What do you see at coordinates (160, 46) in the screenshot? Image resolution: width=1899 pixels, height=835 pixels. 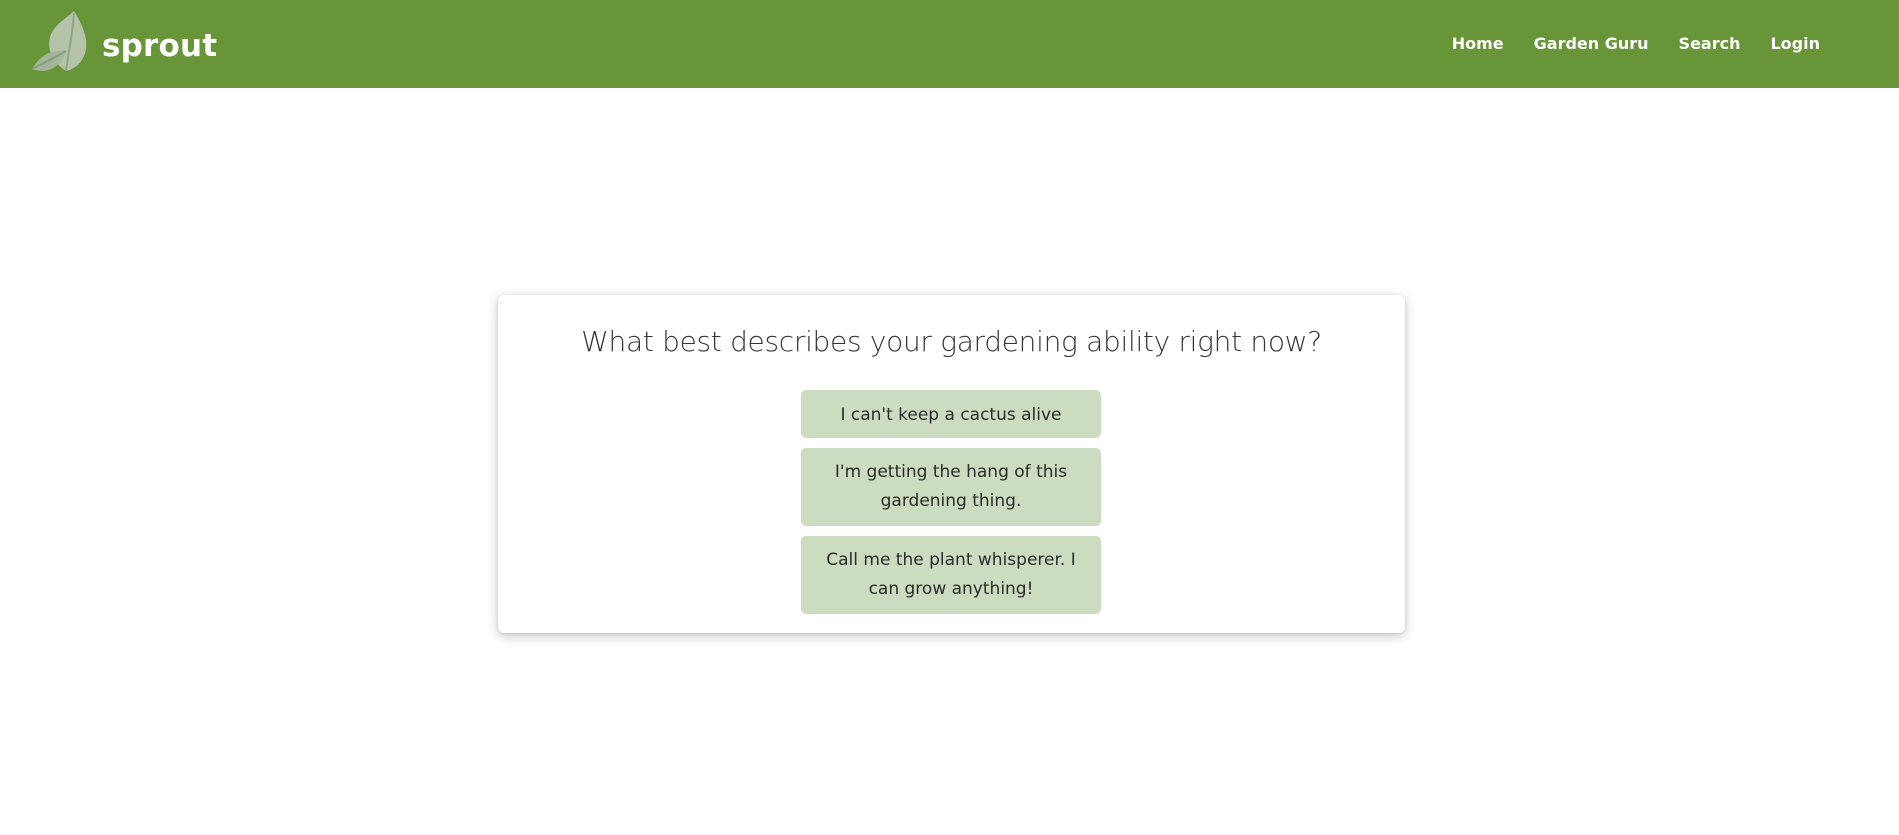 I see `brand-name: sprout` at bounding box center [160, 46].